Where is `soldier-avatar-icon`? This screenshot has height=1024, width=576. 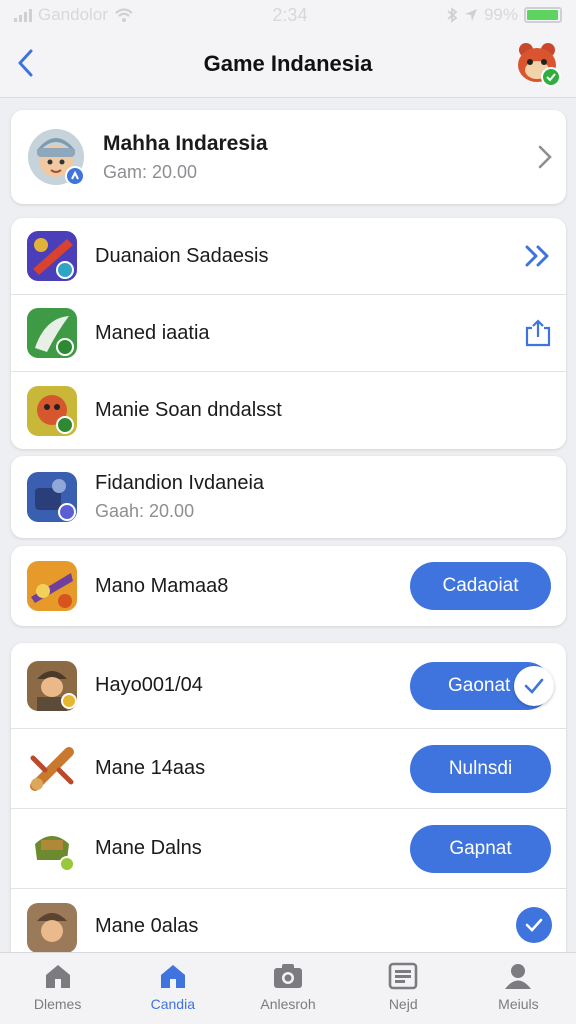 soldier-avatar-icon is located at coordinates (56, 157).